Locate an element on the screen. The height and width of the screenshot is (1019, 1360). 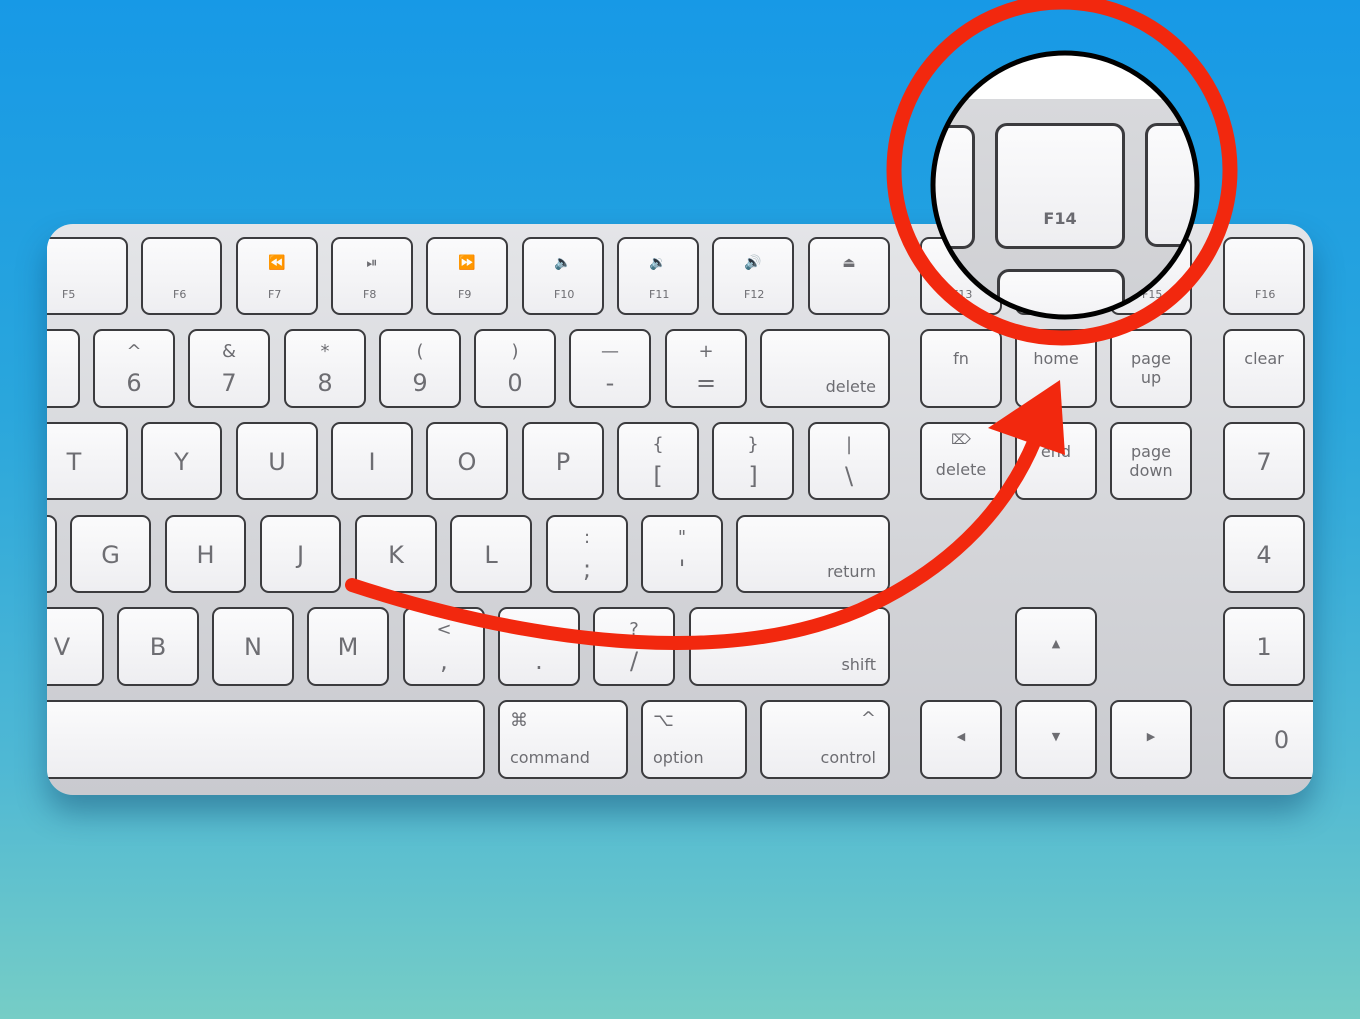
magnifier-rings is located at coordinates (1062, 173).